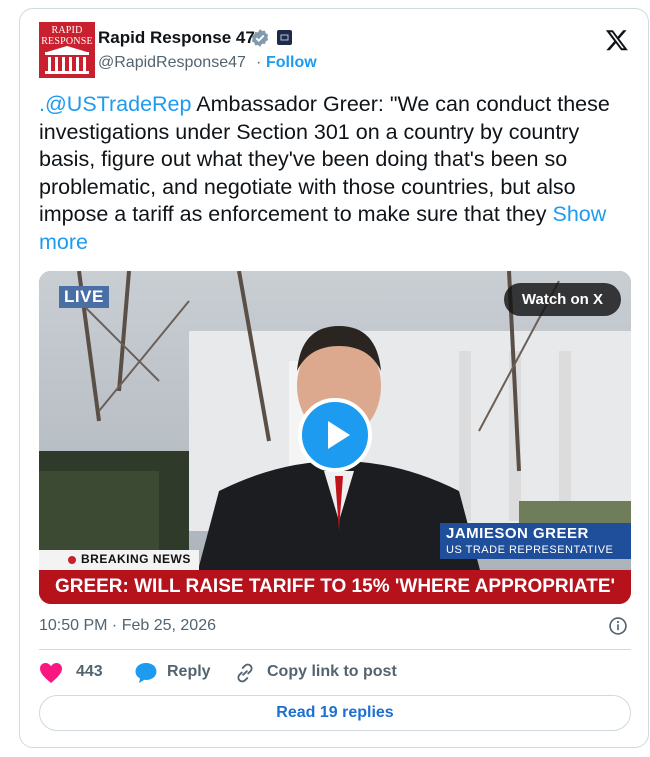  What do you see at coordinates (172, 63) in the screenshot?
I see `author-handle: @RapidResponse47` at bounding box center [172, 63].